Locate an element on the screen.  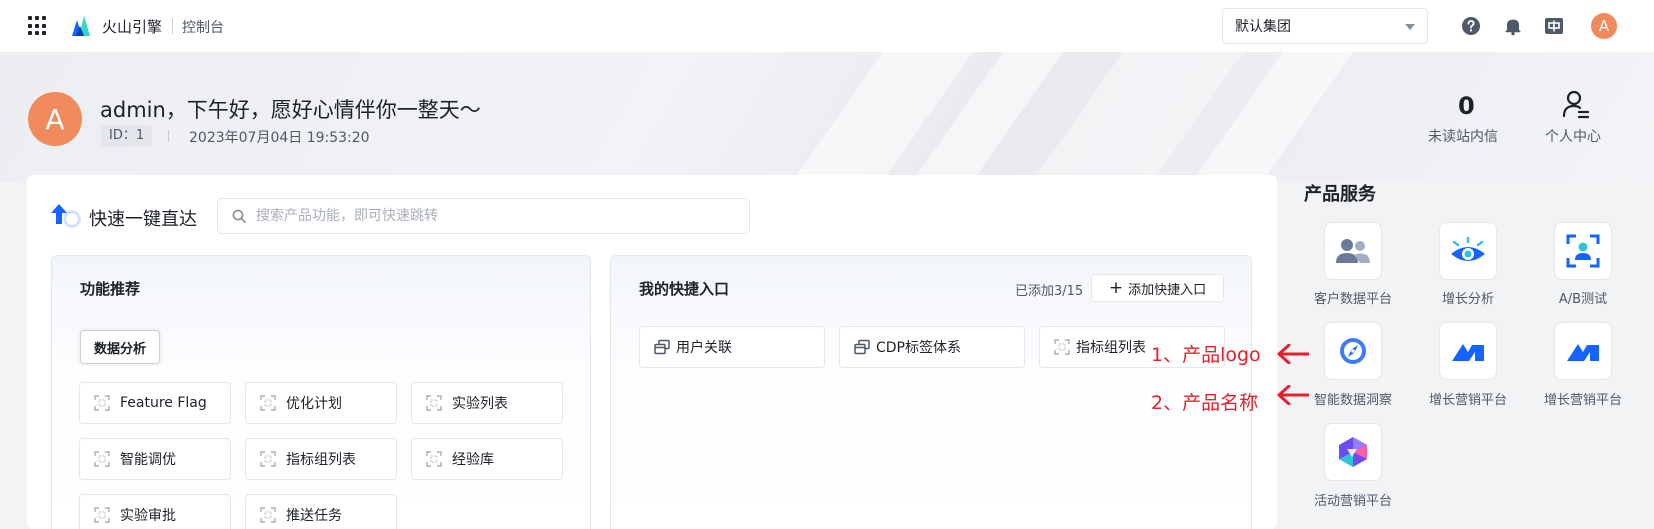
campaign-icon is located at coordinates (1353, 452).